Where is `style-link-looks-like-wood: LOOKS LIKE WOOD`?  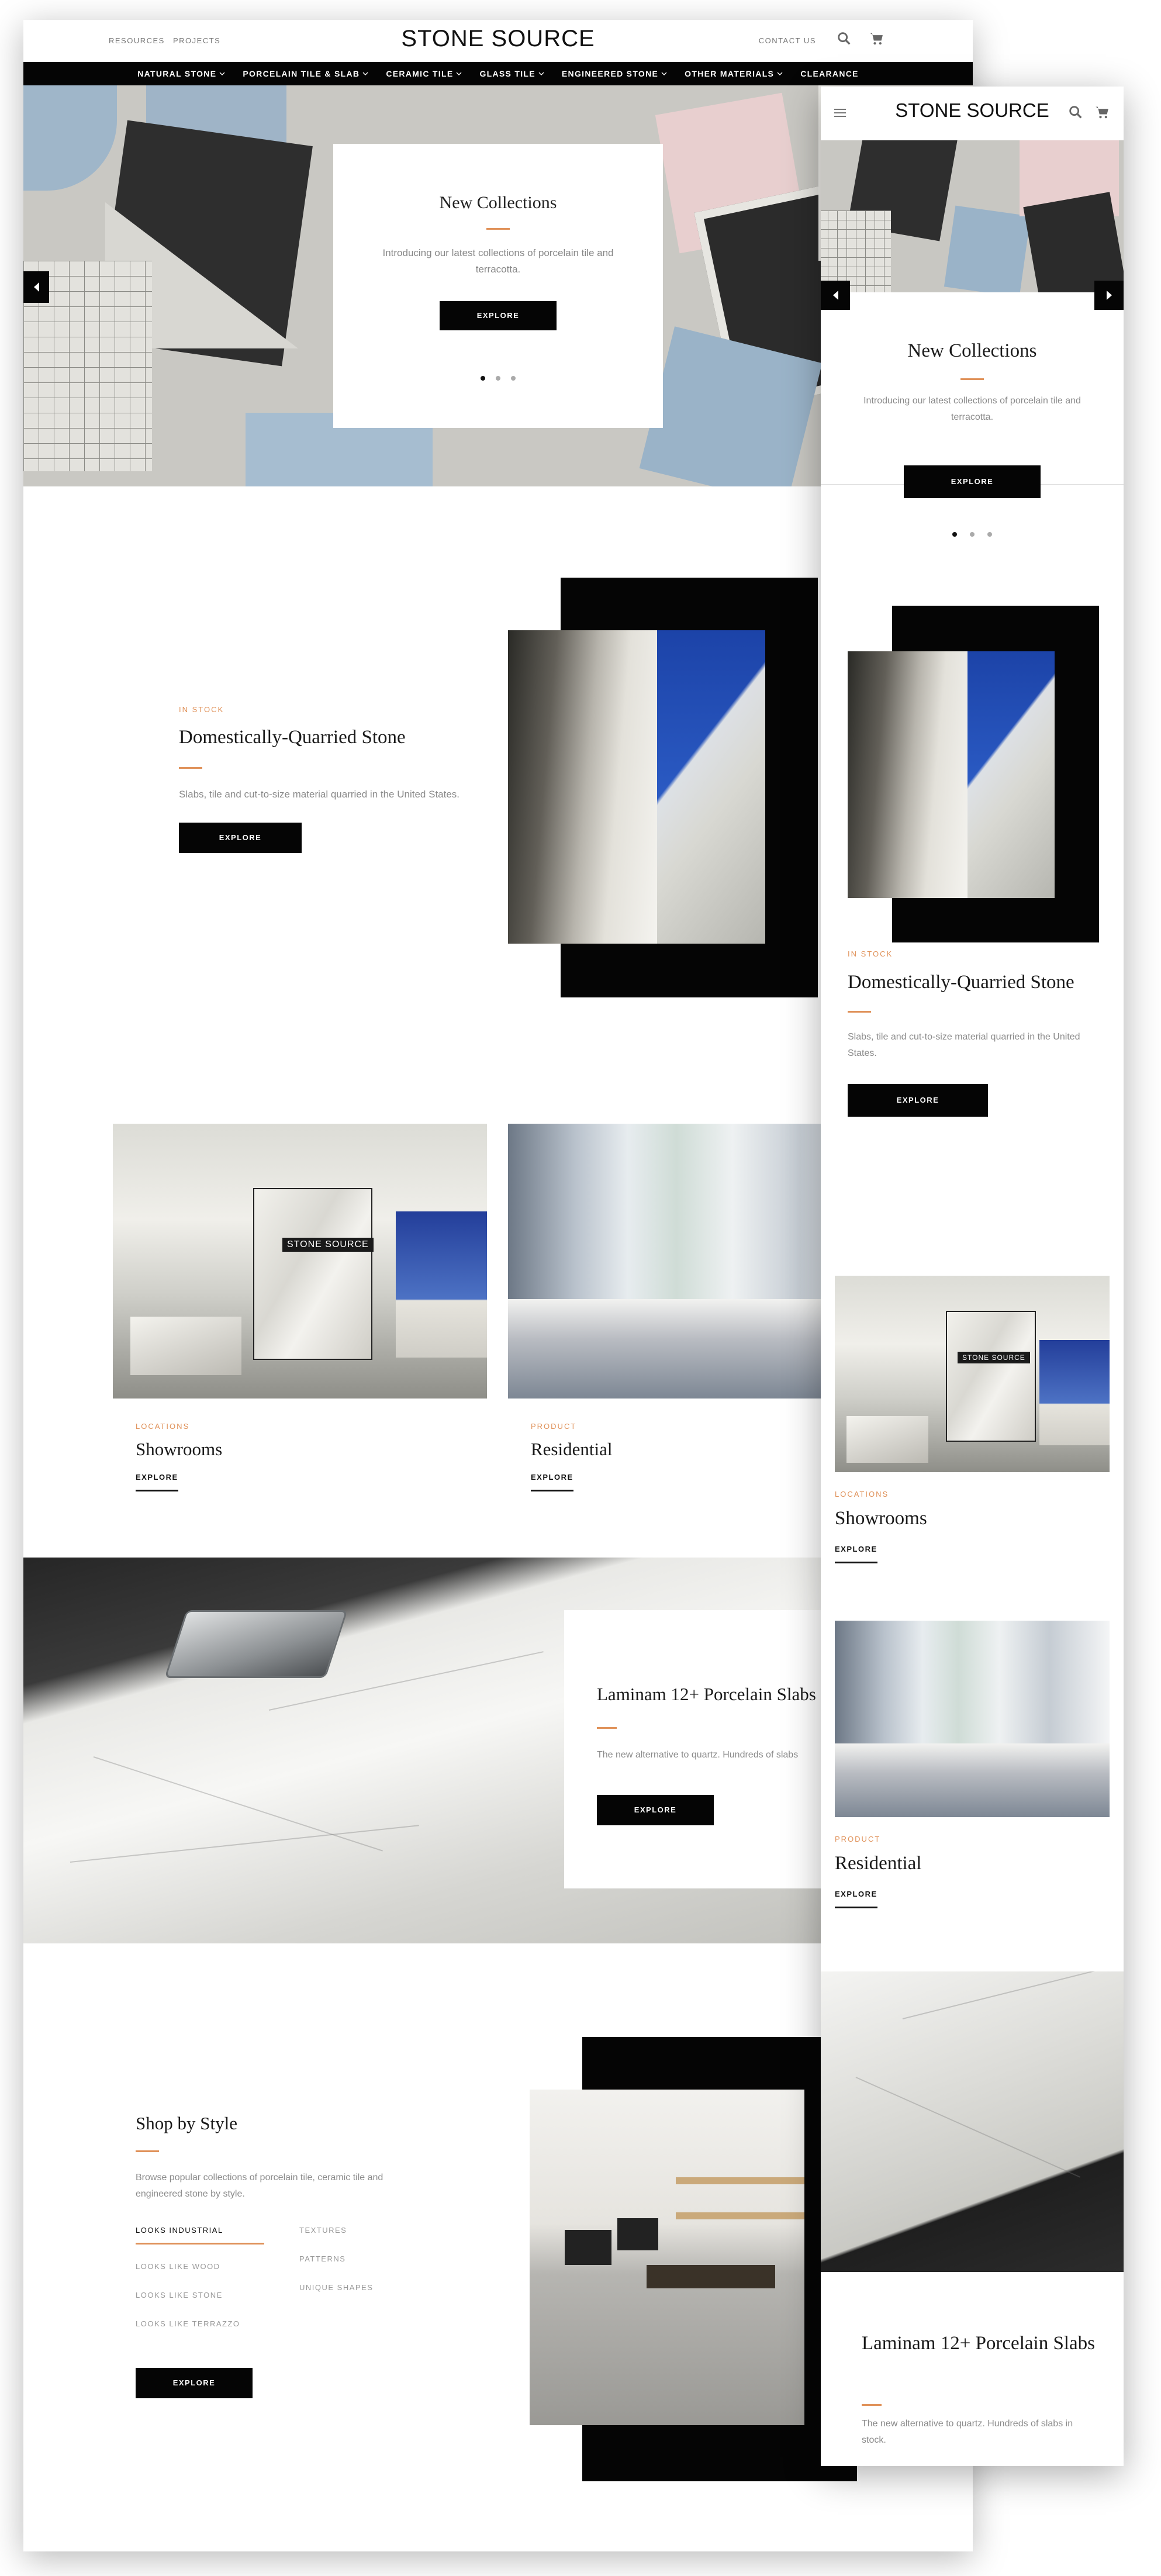
style-link-looks-like-wood: LOOKS LIKE WOOD is located at coordinates (200, 2266).